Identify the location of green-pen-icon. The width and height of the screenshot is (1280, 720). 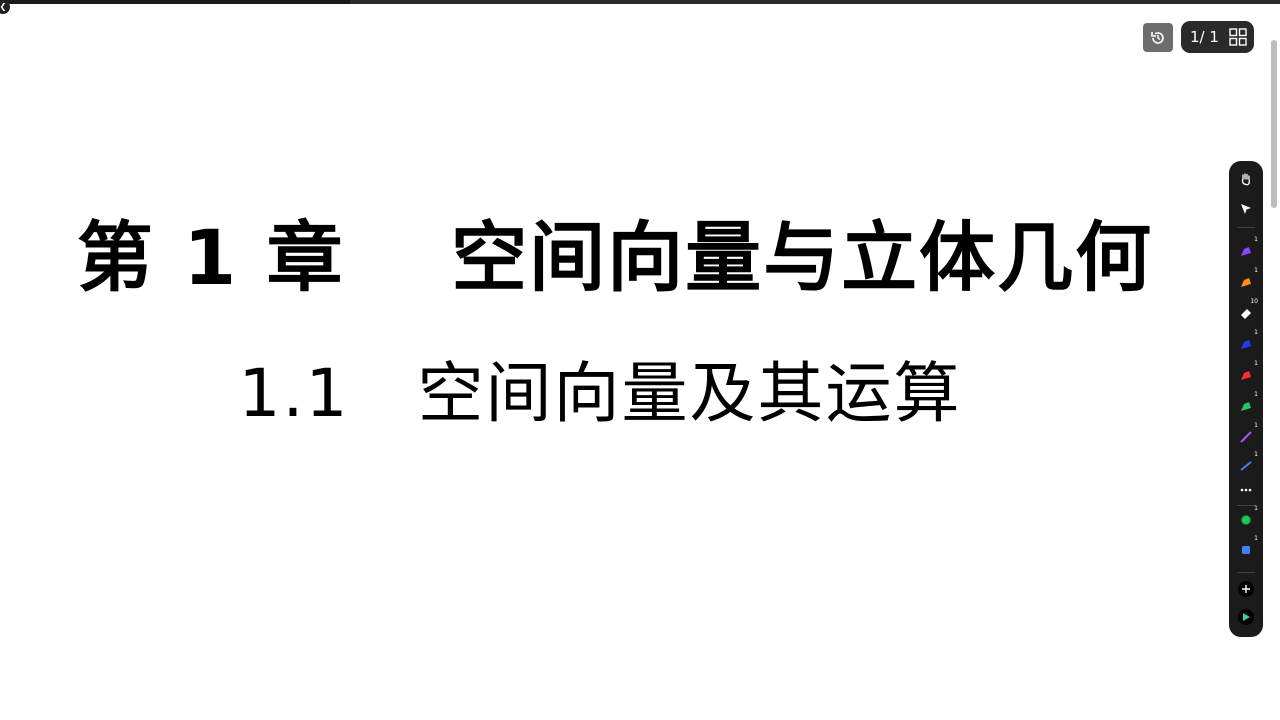
(1246, 406).